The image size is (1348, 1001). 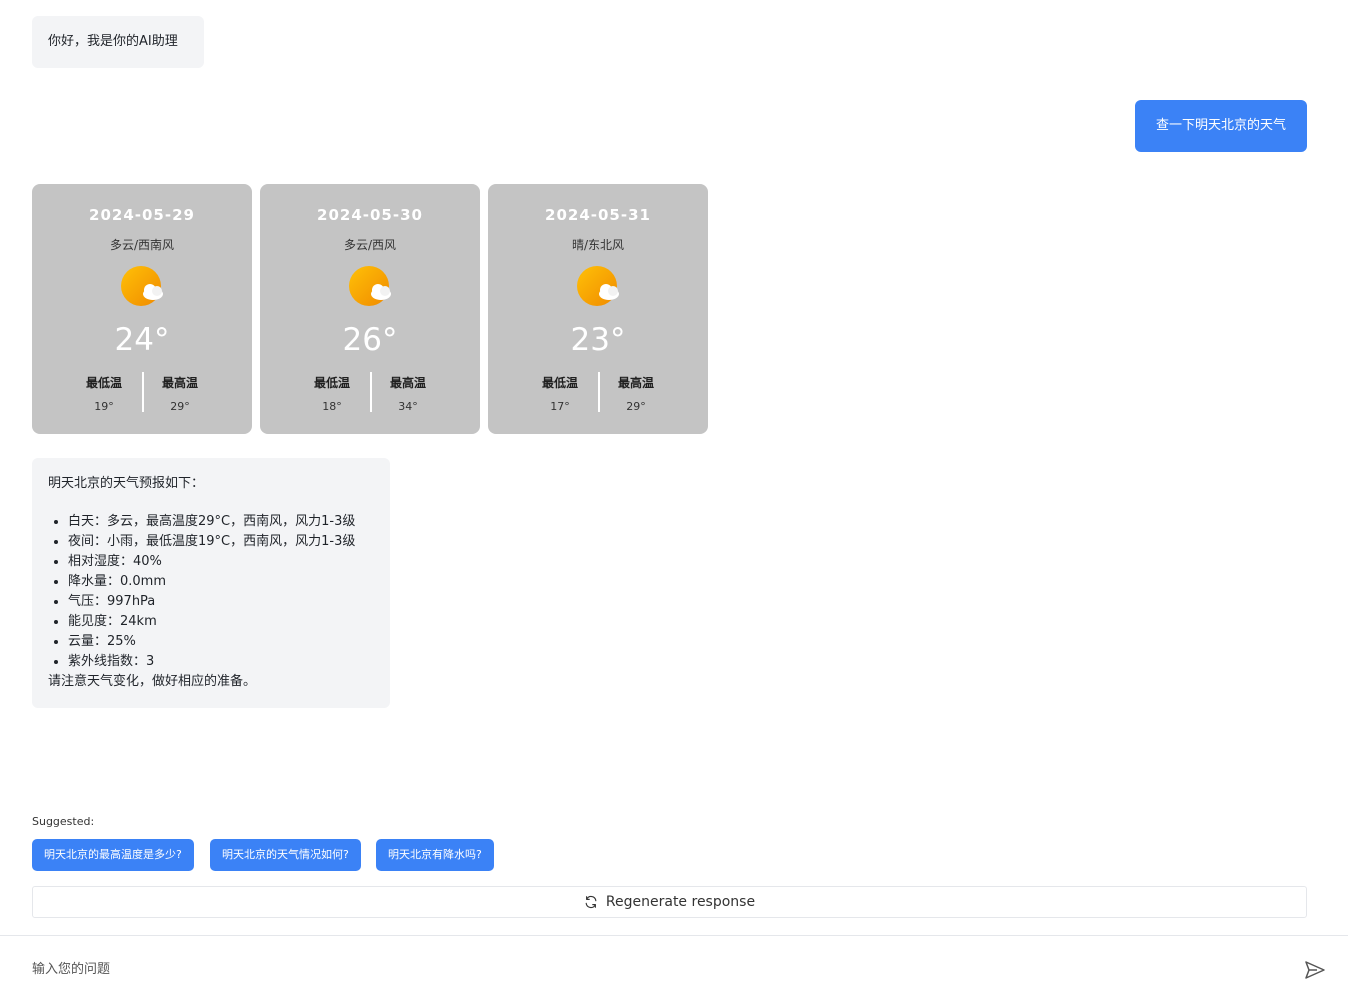 What do you see at coordinates (126, 483) in the screenshot?
I see `forecast-intro: 明天北京的天气预报如下：` at bounding box center [126, 483].